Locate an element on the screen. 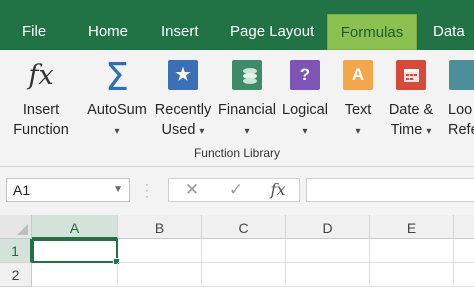 This screenshot has width=474, height=287. financial-button: Financial ▾ is located at coordinates (247, 98).